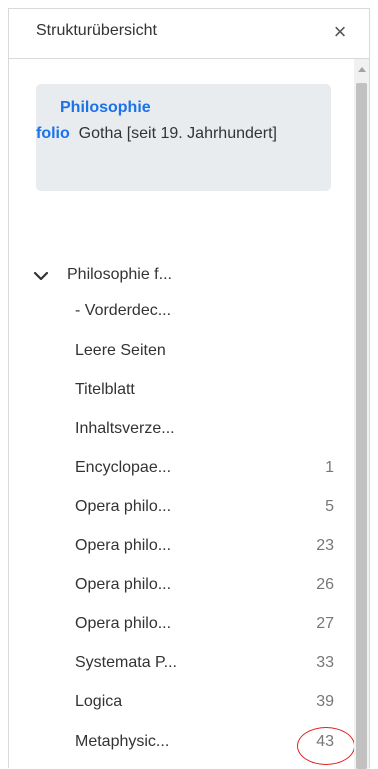  Describe the element at coordinates (204, 704) in the screenshot. I see `tree-item-logica: Logica 39` at that location.